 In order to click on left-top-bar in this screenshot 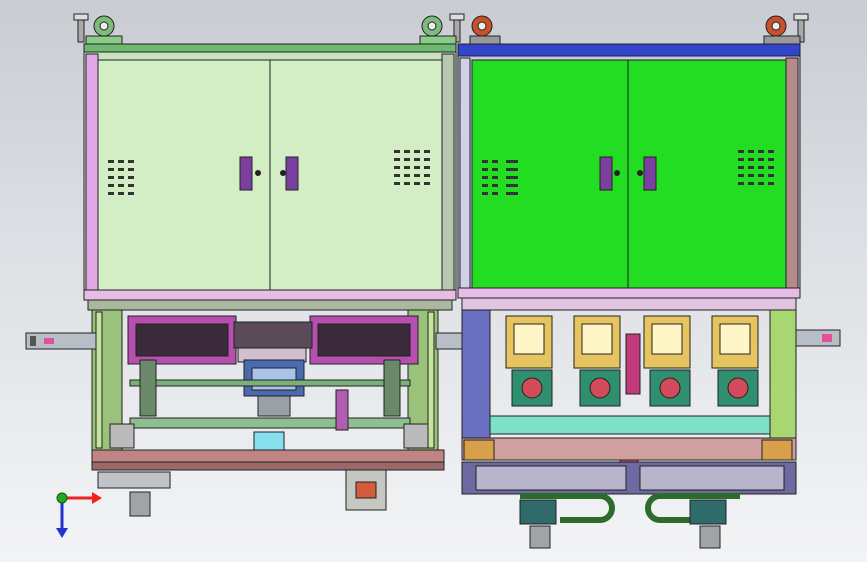, I will do `click(270, 48)`.